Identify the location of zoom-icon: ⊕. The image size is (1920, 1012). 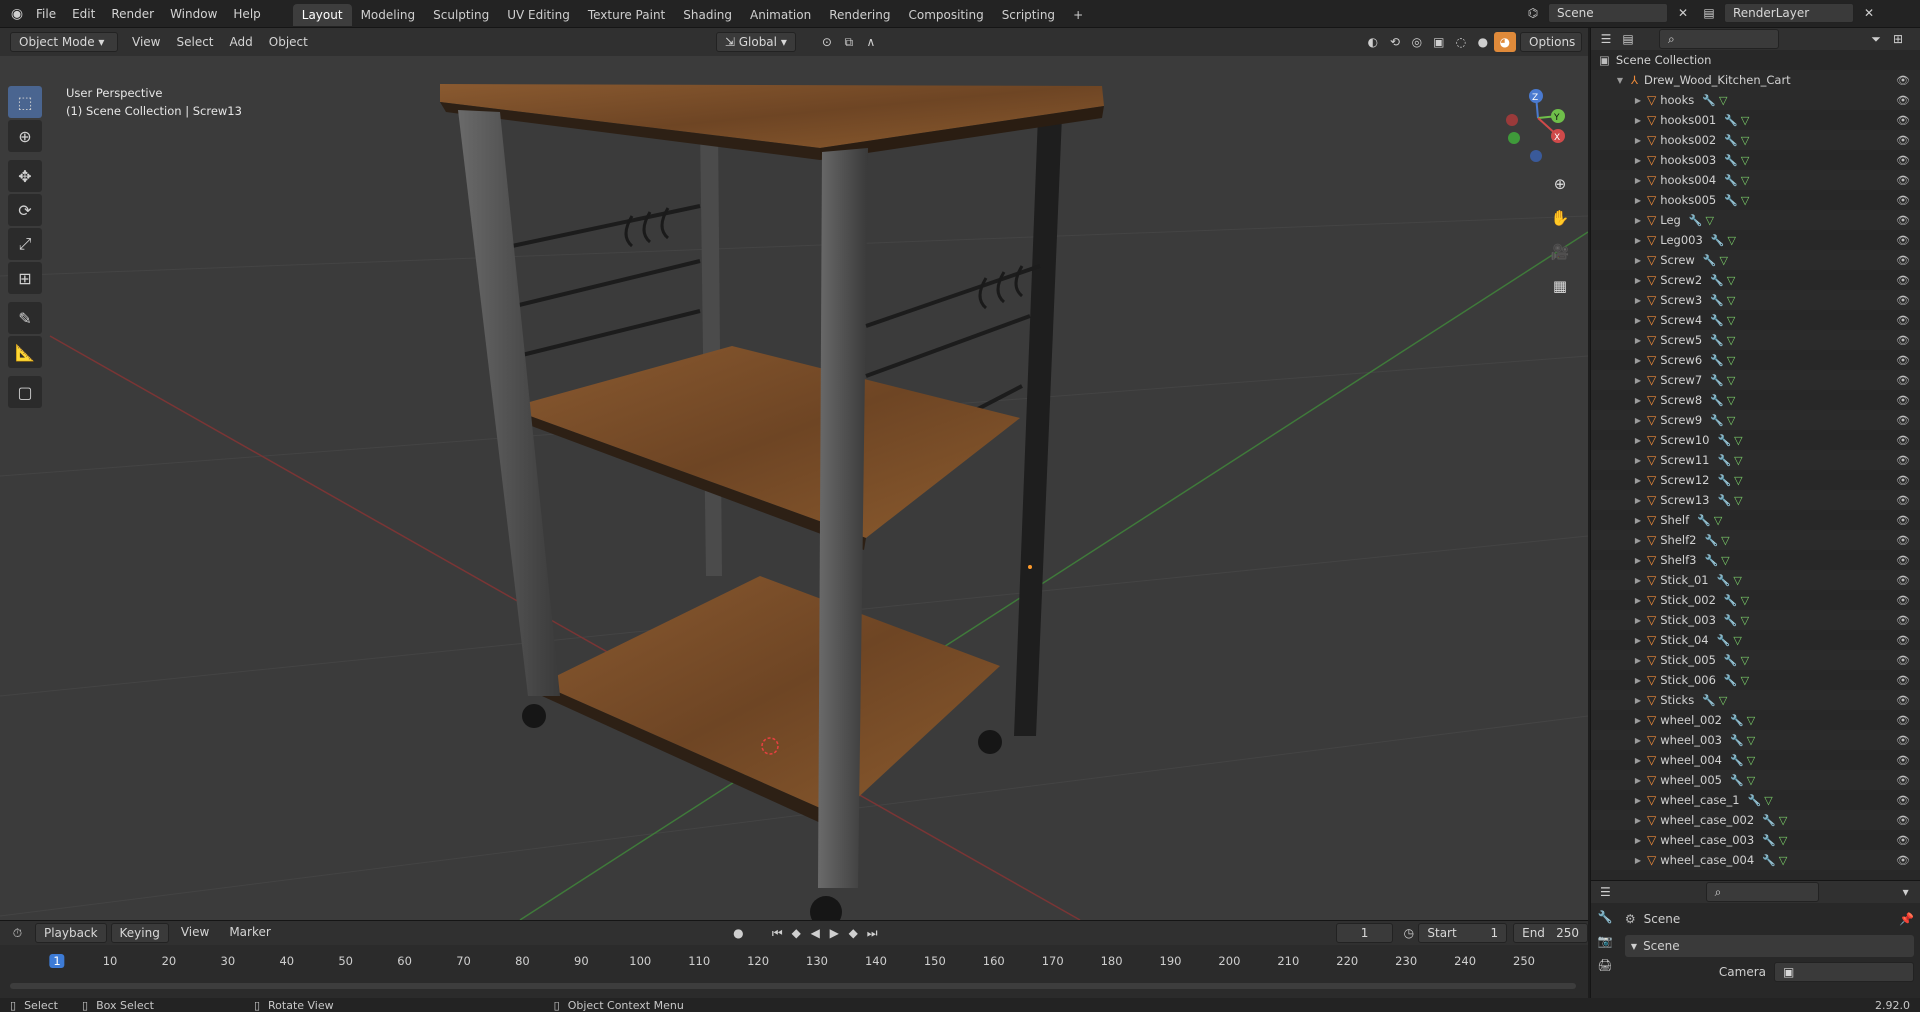
(1560, 184).